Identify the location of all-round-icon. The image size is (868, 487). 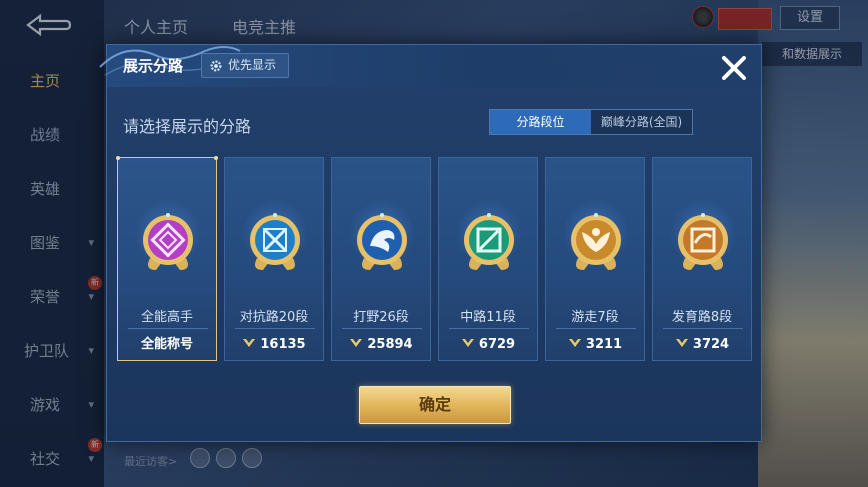
(168, 241).